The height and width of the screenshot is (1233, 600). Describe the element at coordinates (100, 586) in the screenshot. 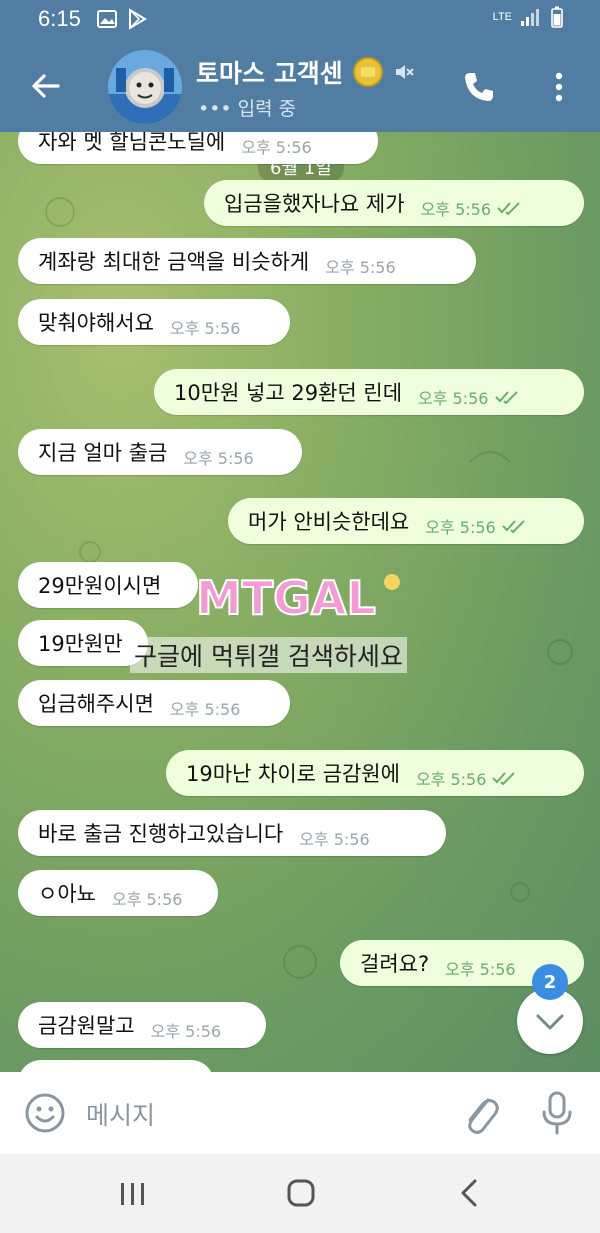

I see `message-text: 29만원이시면` at that location.